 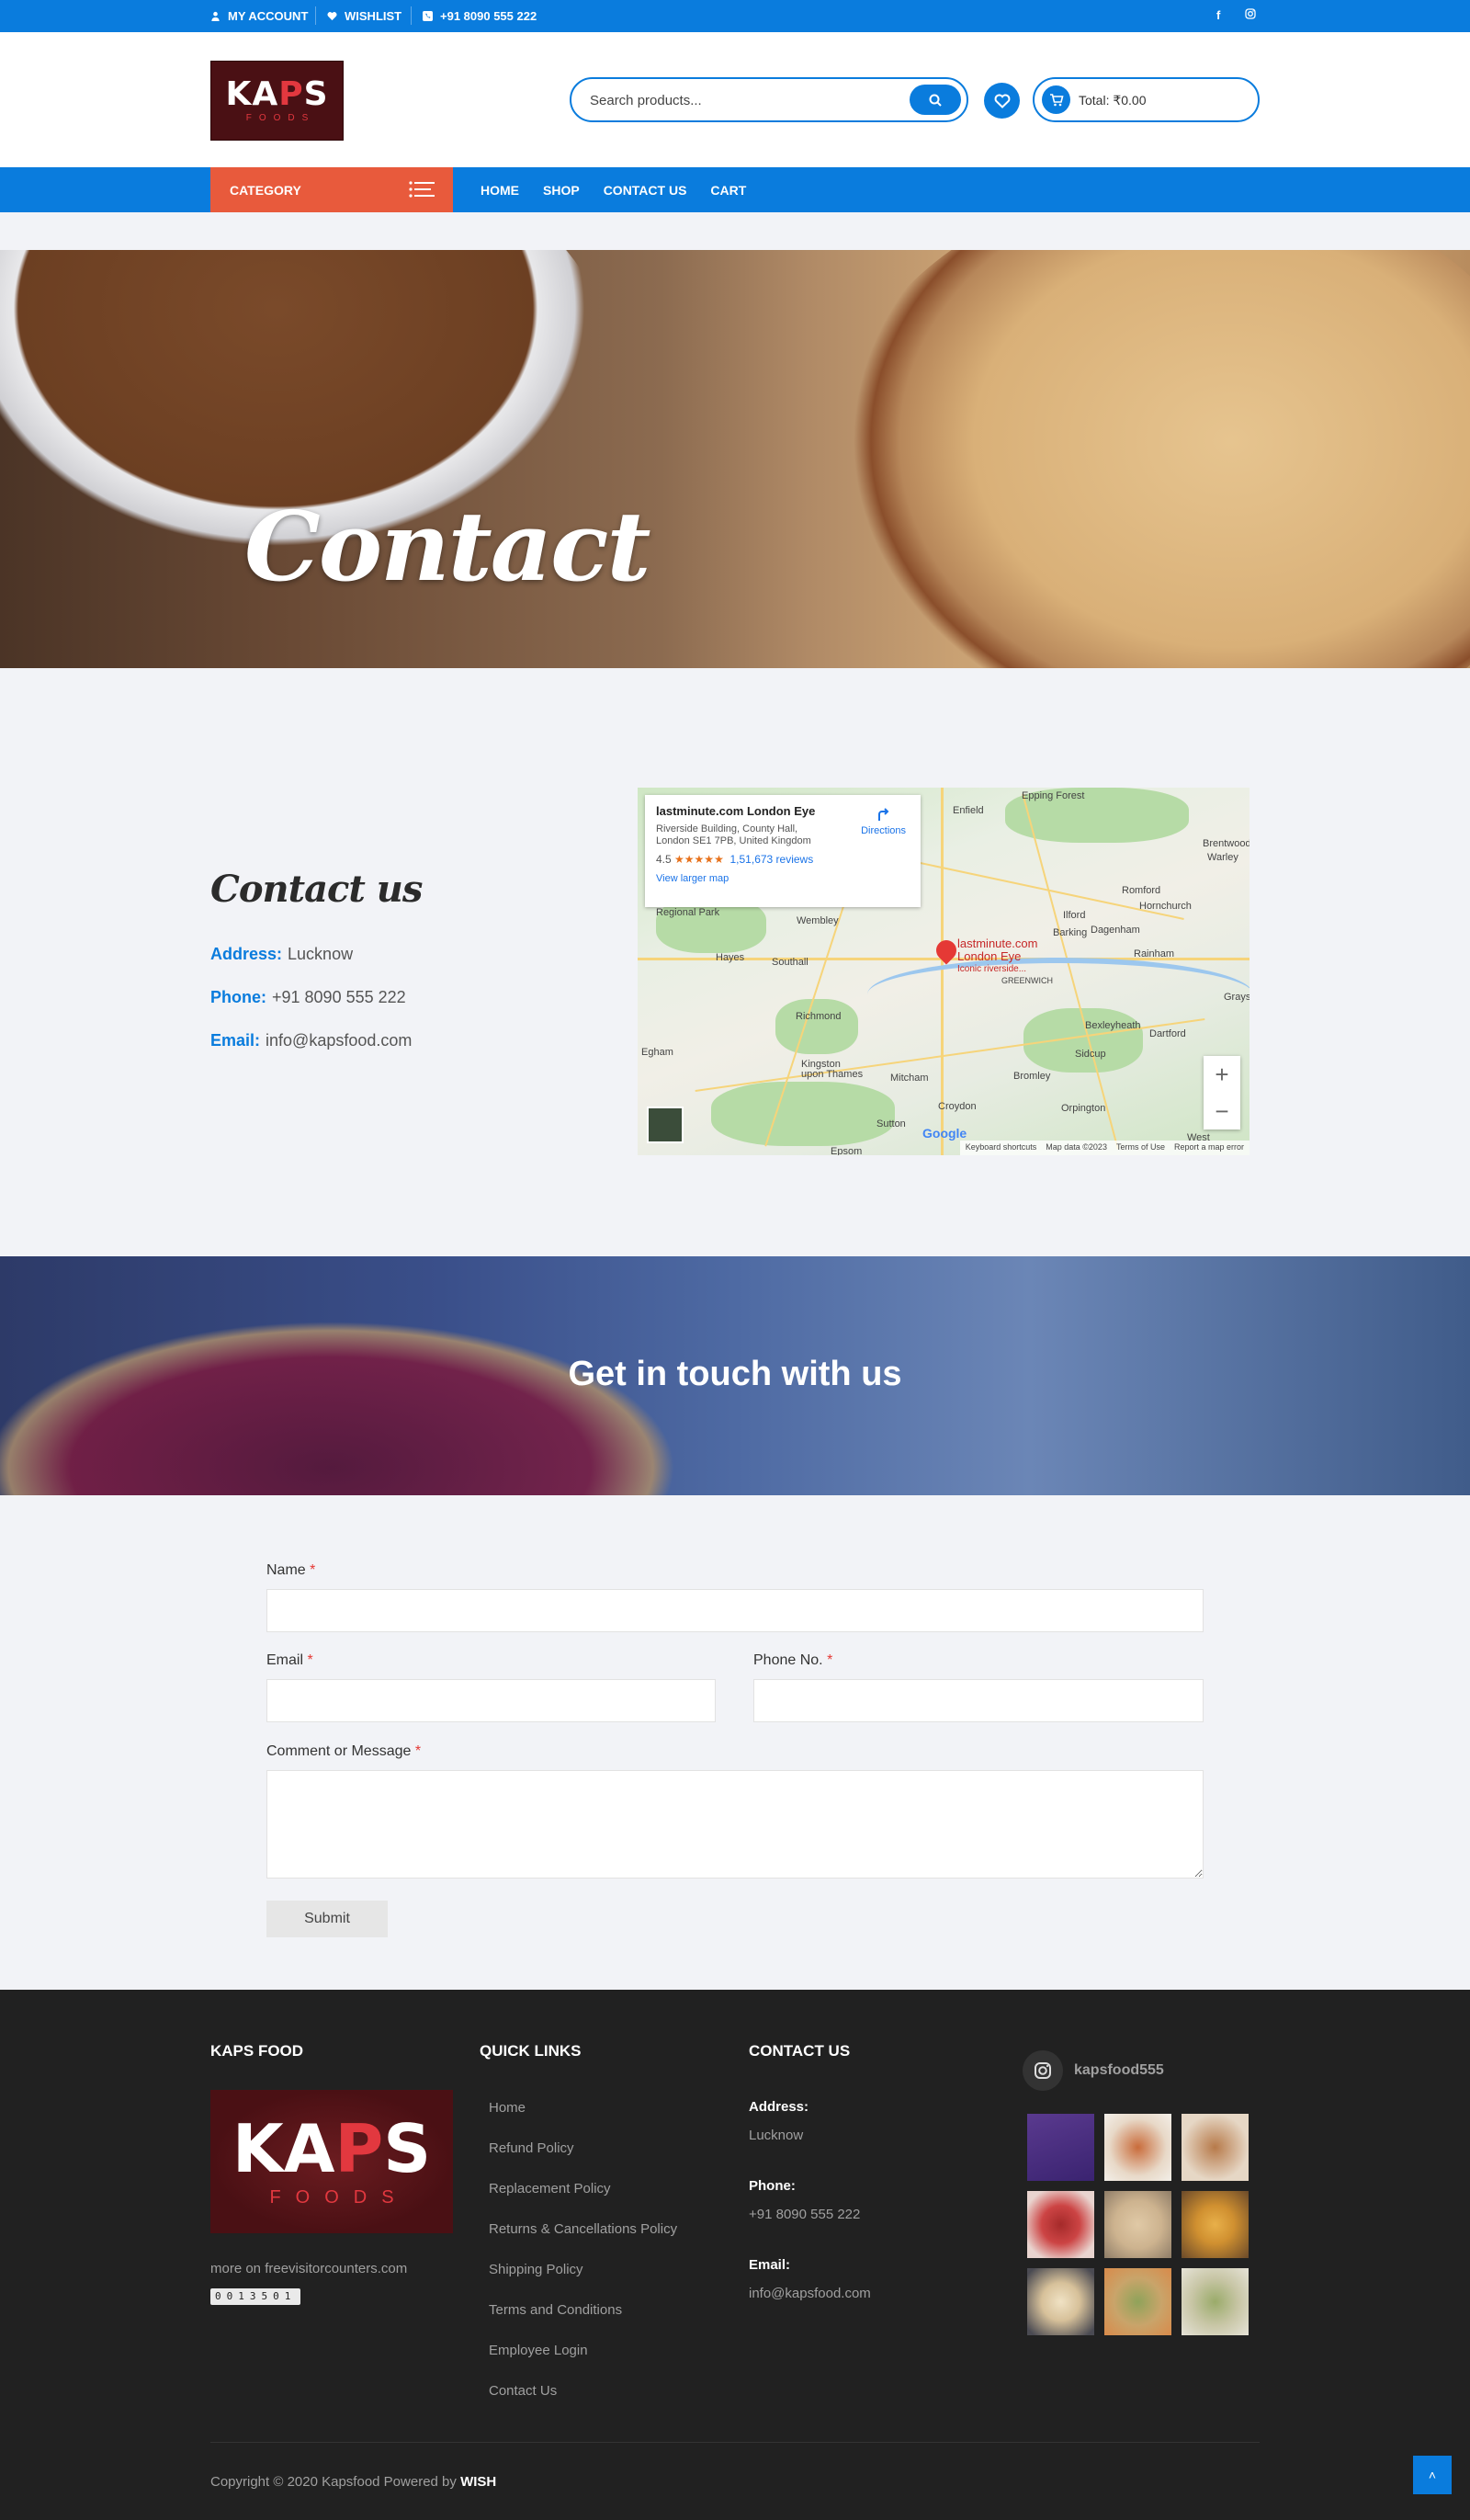 What do you see at coordinates (883, 830) in the screenshot?
I see `directions-label: Directions` at bounding box center [883, 830].